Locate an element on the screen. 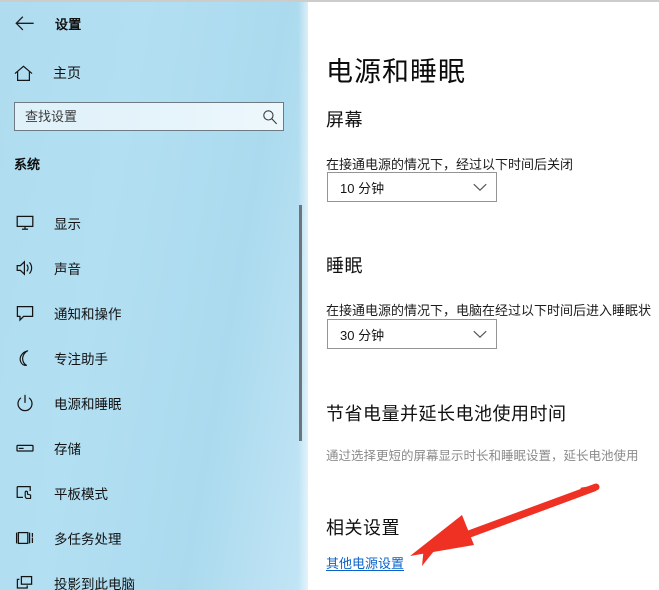 This screenshot has height=590, width=659. battery-section-heading: 节省电量并延长电池使用时间 is located at coordinates (446, 414).